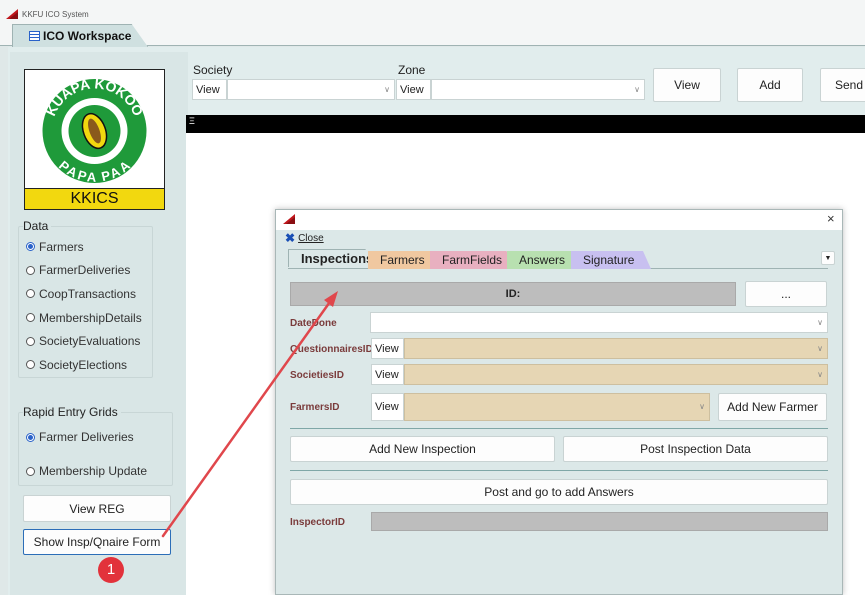 The width and height of the screenshot is (865, 595). Describe the element at coordinates (412, 70) in the screenshot. I see `zone-label: Zone` at that location.